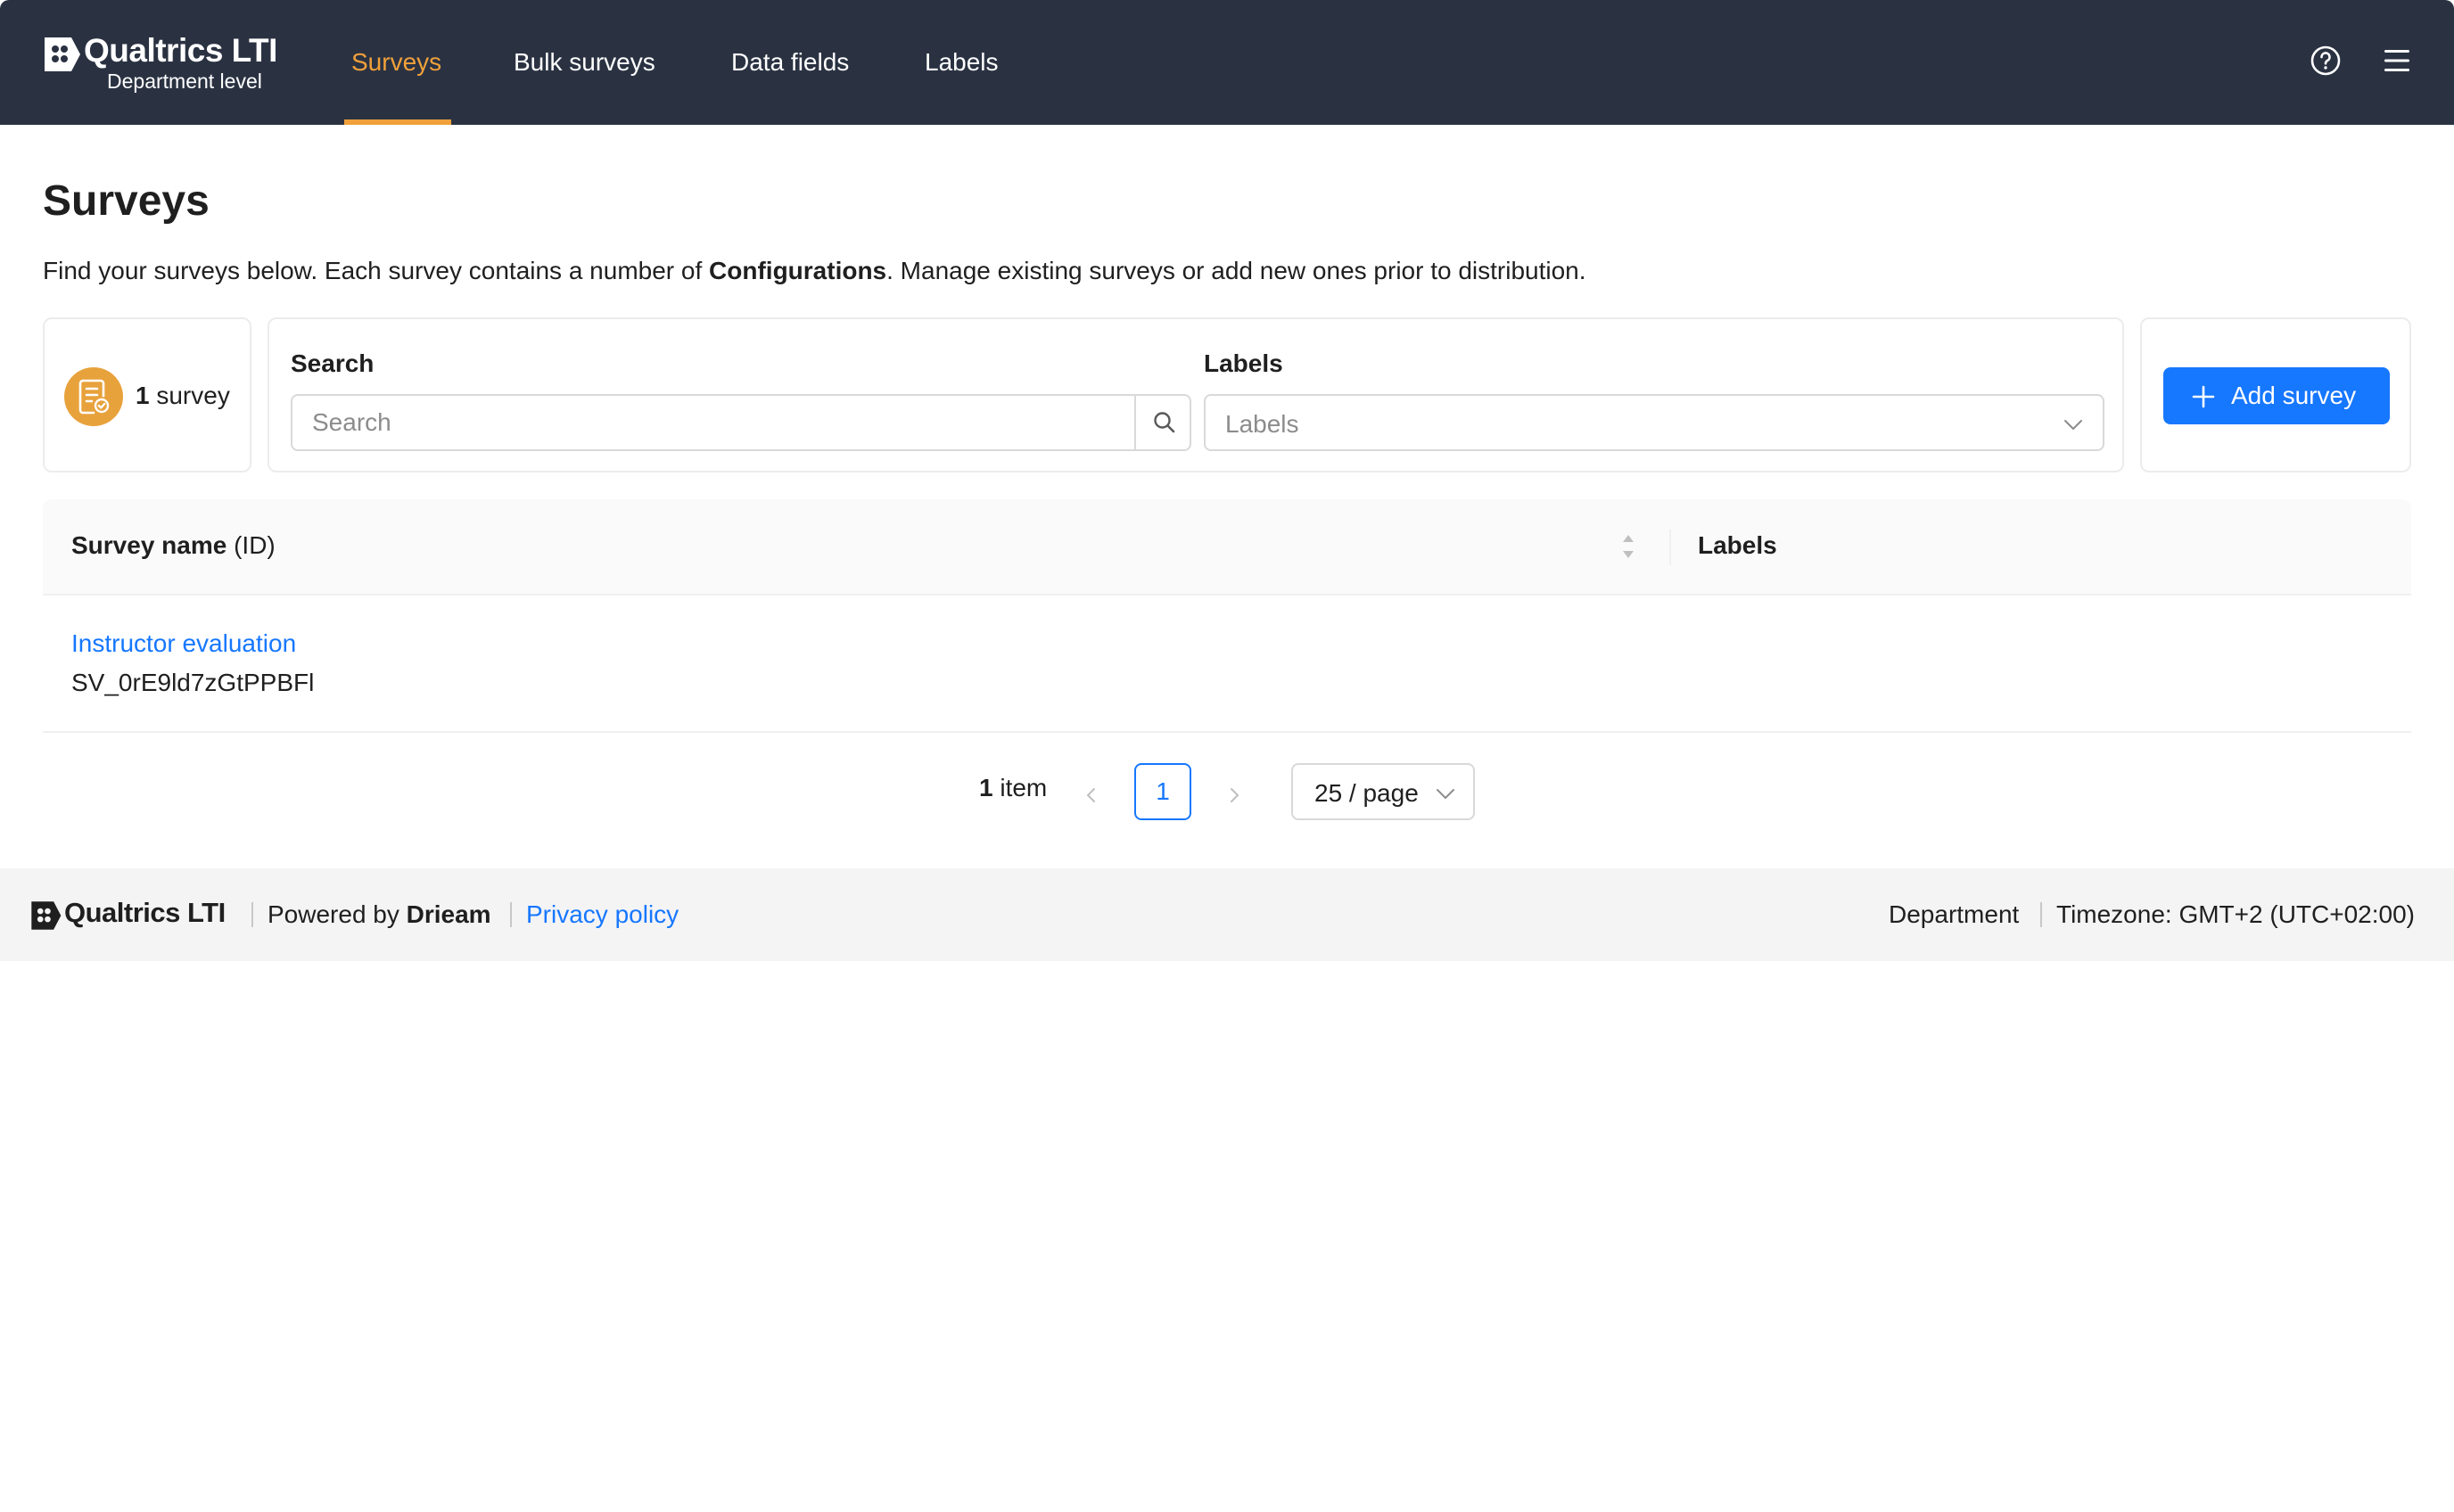 This screenshot has height=1512, width=2454. Describe the element at coordinates (2294, 395) in the screenshot. I see `add-survey-label: Add survey` at that location.